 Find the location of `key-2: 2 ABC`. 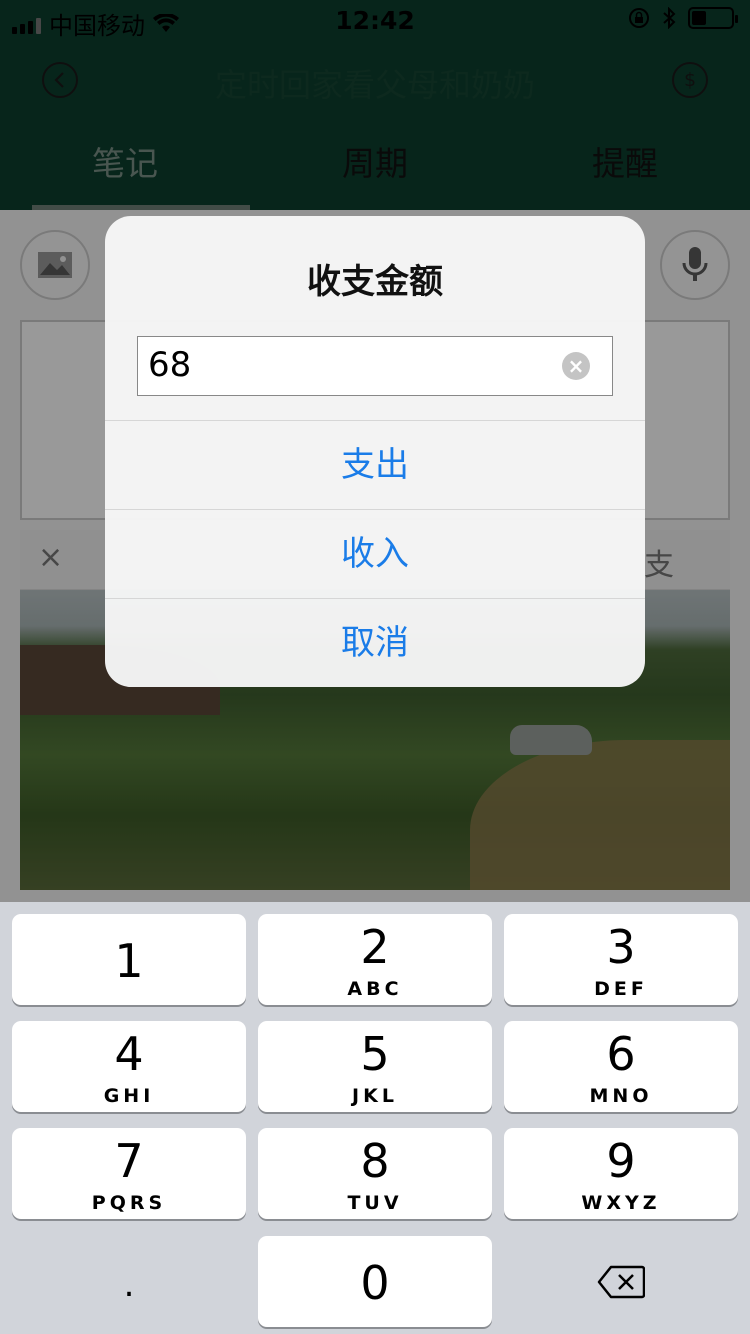

key-2: 2 ABC is located at coordinates (375, 959).